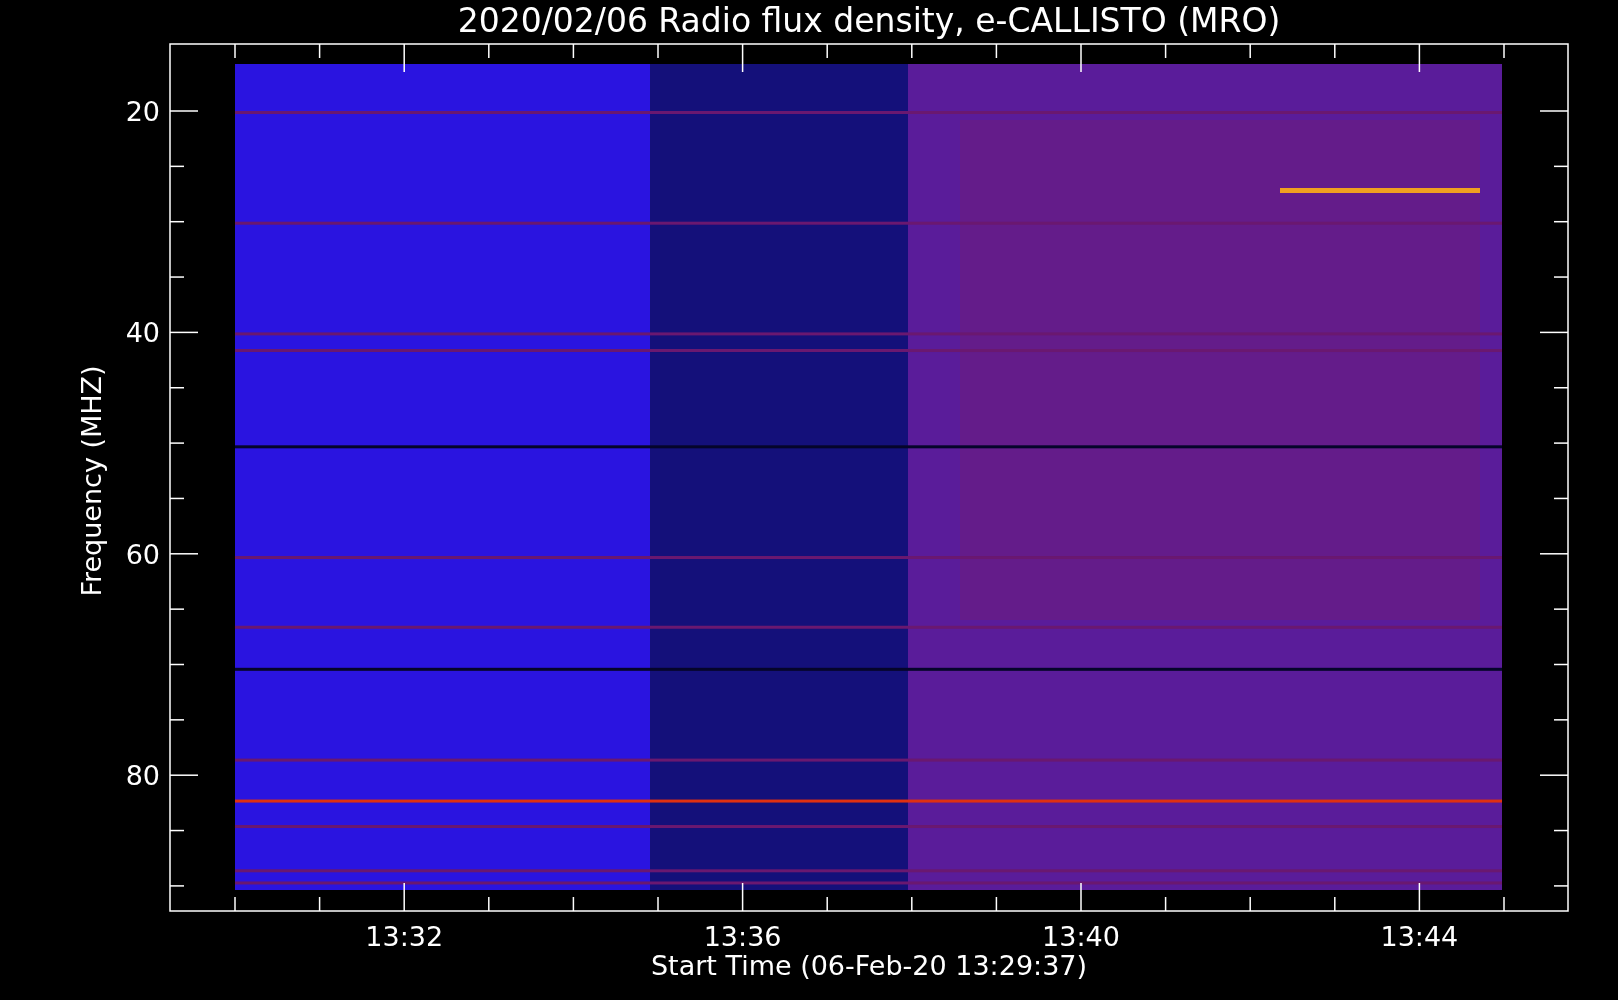 The image size is (1618, 1000). Describe the element at coordinates (91, 481) in the screenshot. I see `y-axis-label: Frequency (MHZ)` at that location.